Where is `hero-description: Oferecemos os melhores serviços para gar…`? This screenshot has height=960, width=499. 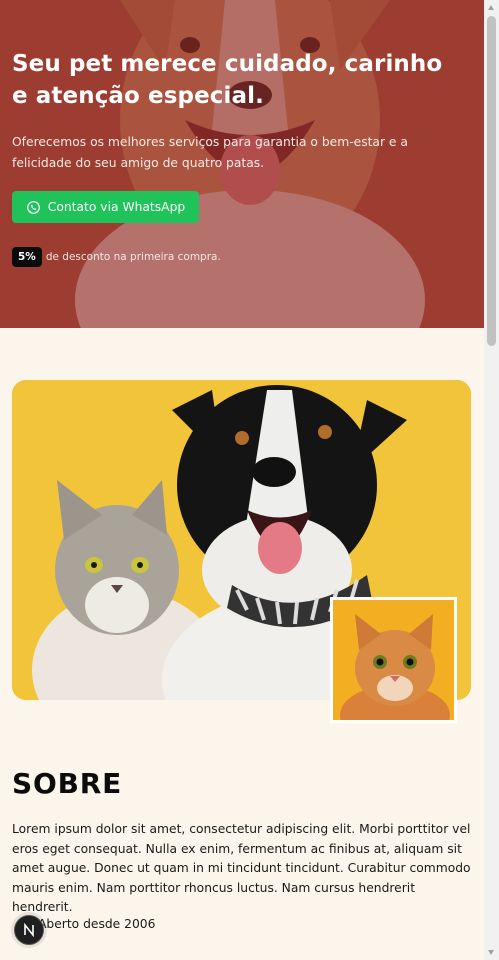 hero-description: Oferecemos os melhores serviços para gar… is located at coordinates (210, 152).